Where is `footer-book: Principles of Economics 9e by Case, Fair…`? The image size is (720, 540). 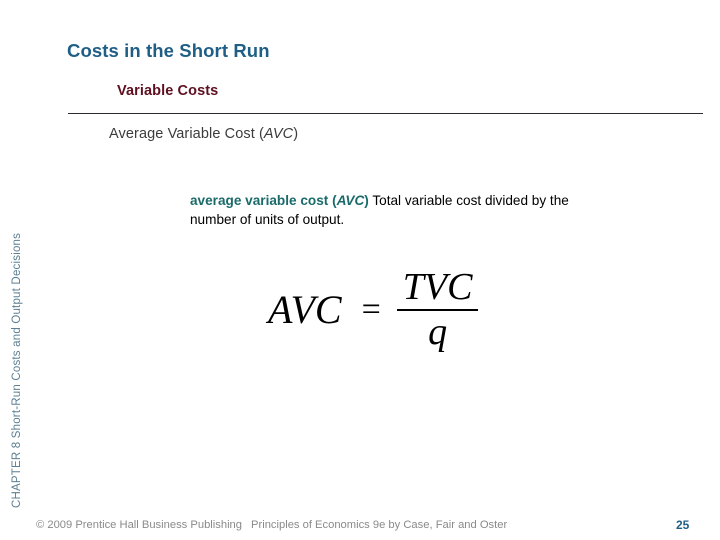
footer-book: Principles of Economics 9e by Case, Fair… is located at coordinates (379, 525).